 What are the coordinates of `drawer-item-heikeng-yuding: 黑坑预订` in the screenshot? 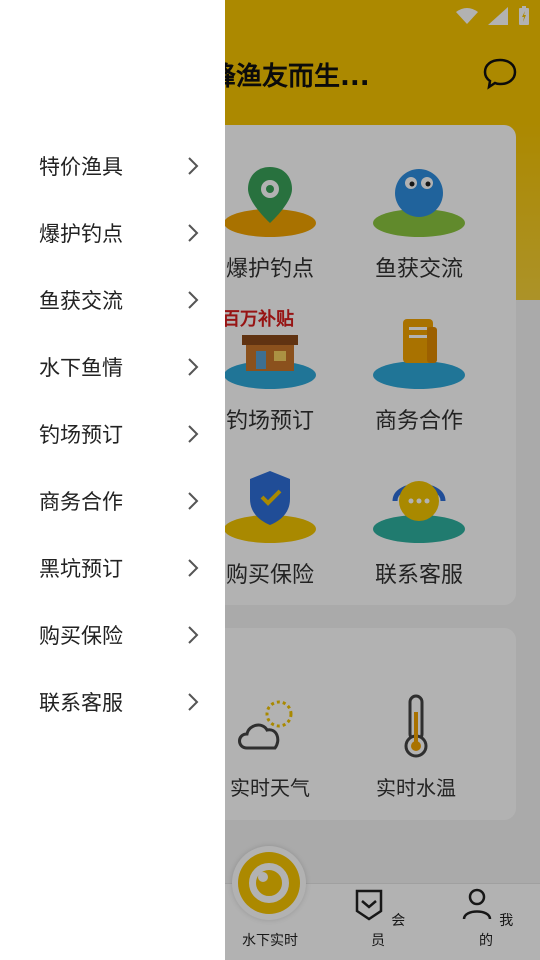 It's located at (112, 567).